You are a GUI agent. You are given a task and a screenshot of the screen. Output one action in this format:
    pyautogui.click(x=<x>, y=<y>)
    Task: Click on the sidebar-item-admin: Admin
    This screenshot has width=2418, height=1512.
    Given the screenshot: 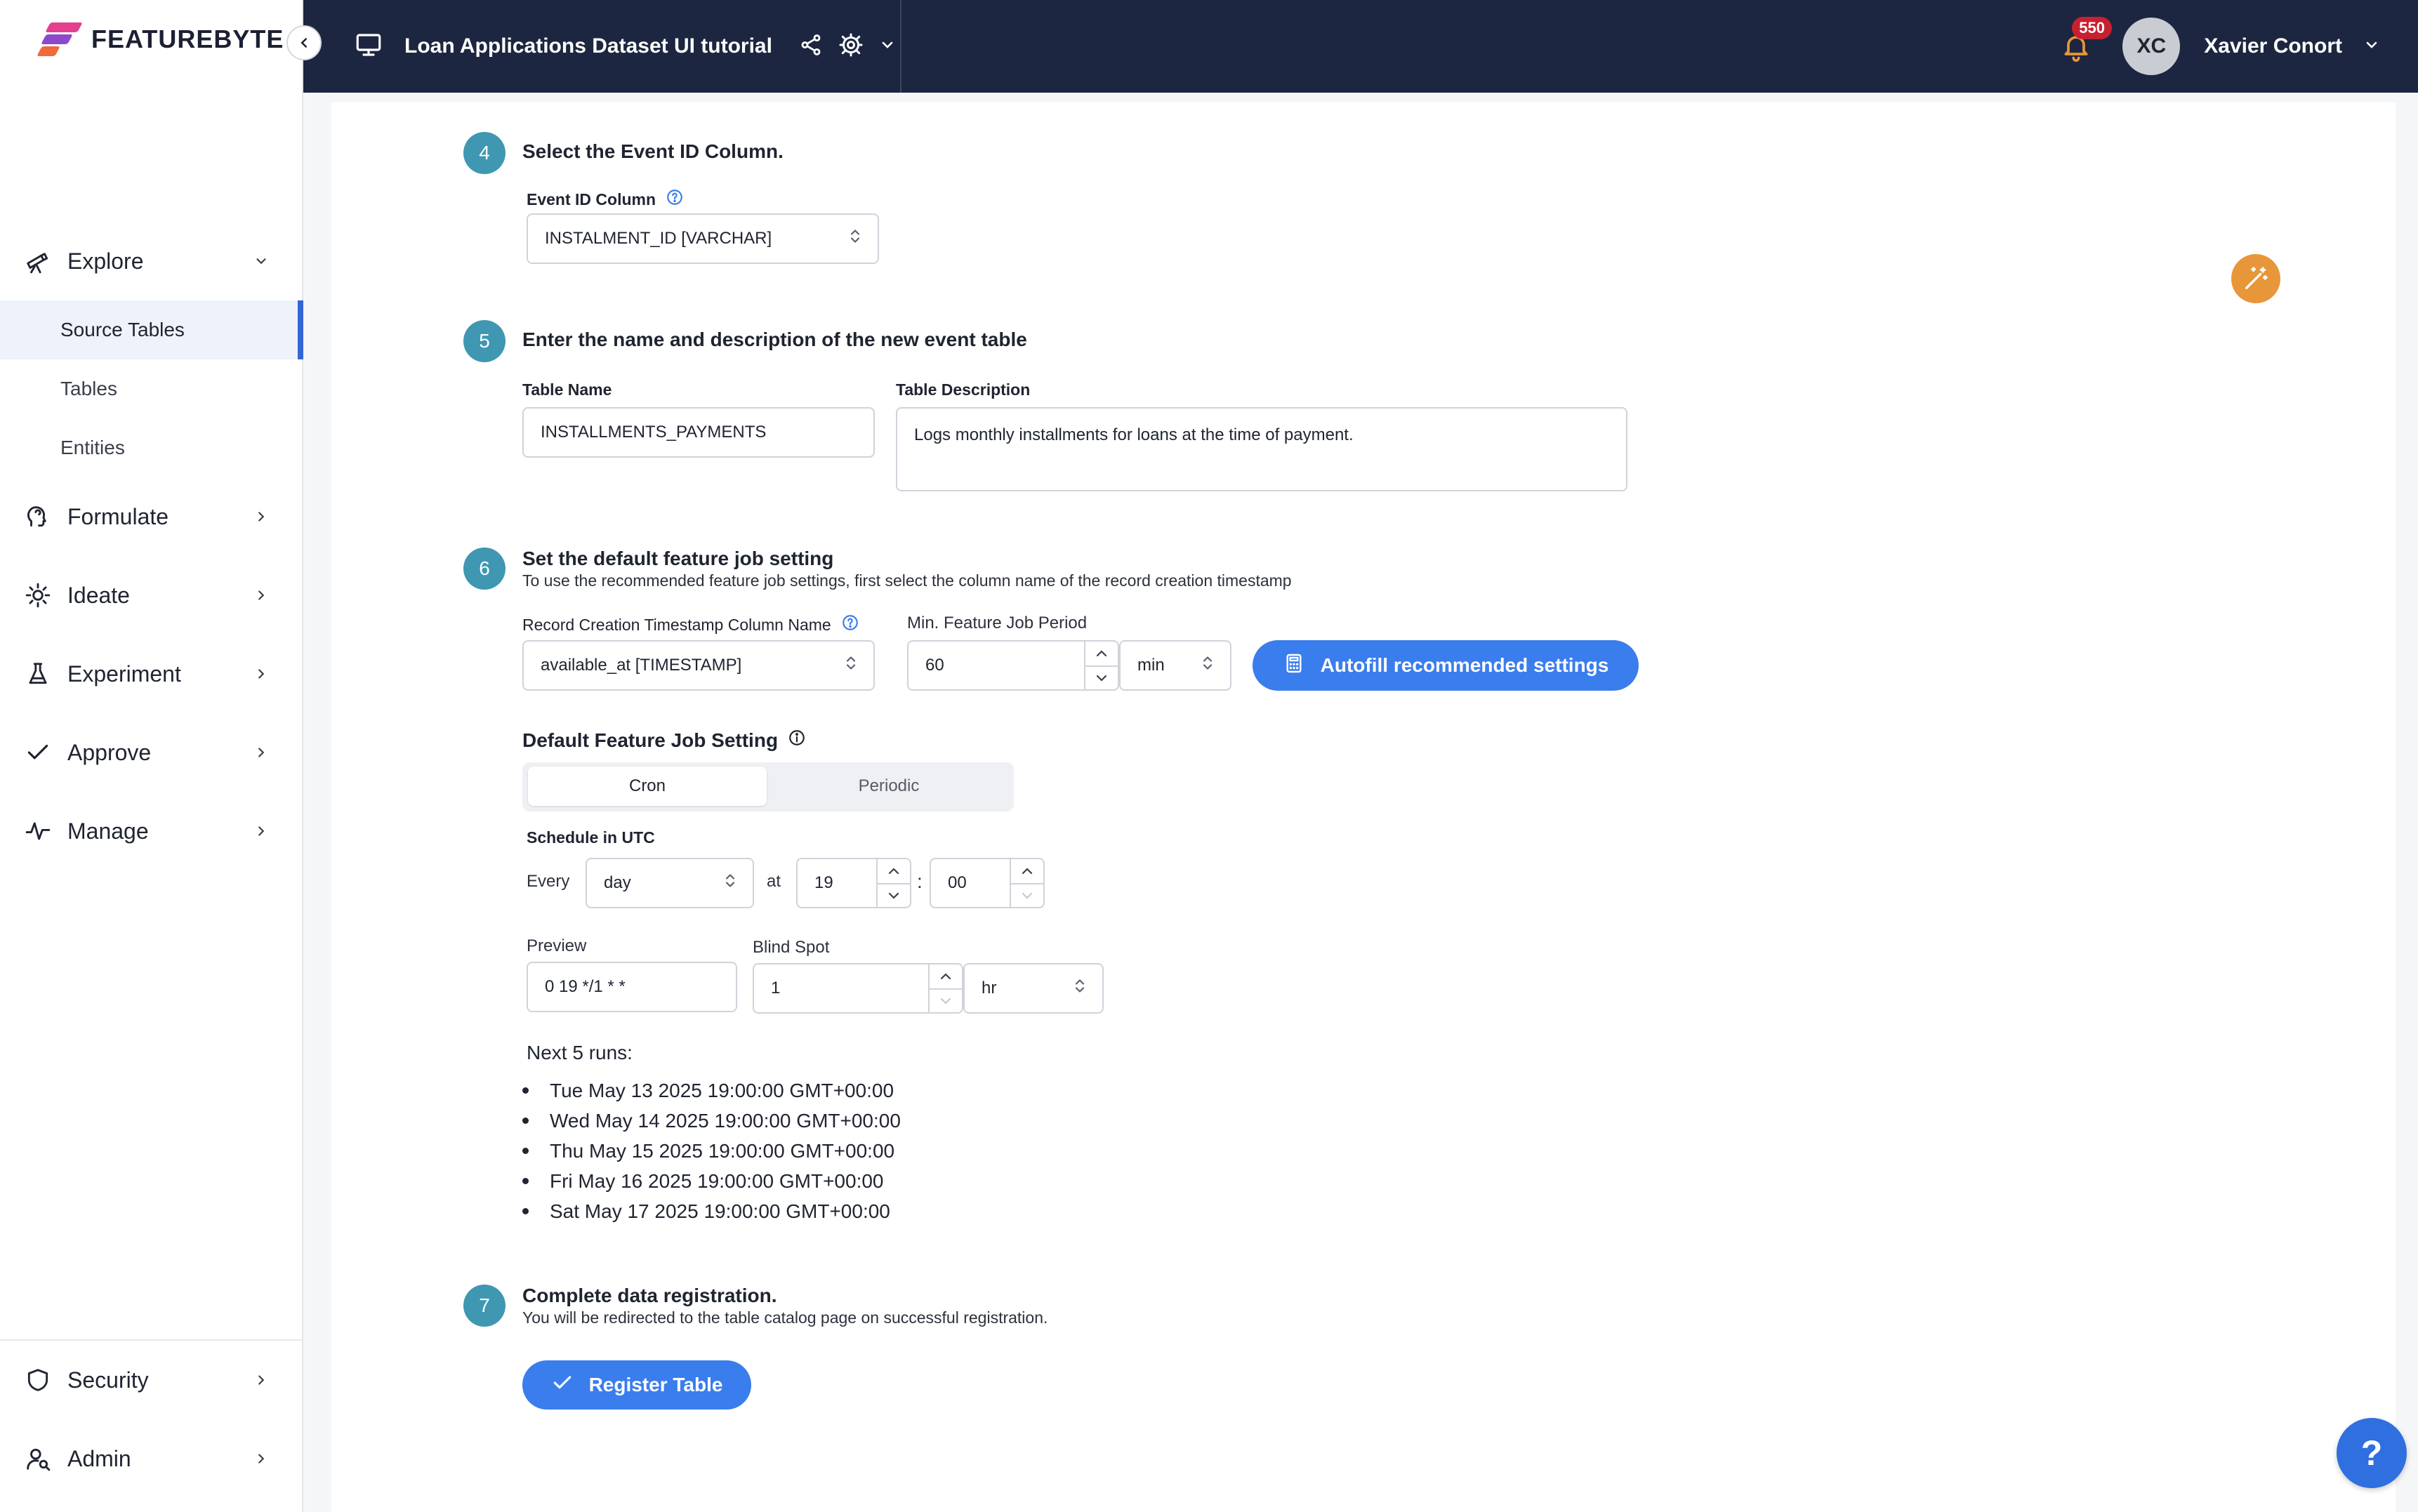 What is the action you would take?
    pyautogui.click(x=151, y=1458)
    